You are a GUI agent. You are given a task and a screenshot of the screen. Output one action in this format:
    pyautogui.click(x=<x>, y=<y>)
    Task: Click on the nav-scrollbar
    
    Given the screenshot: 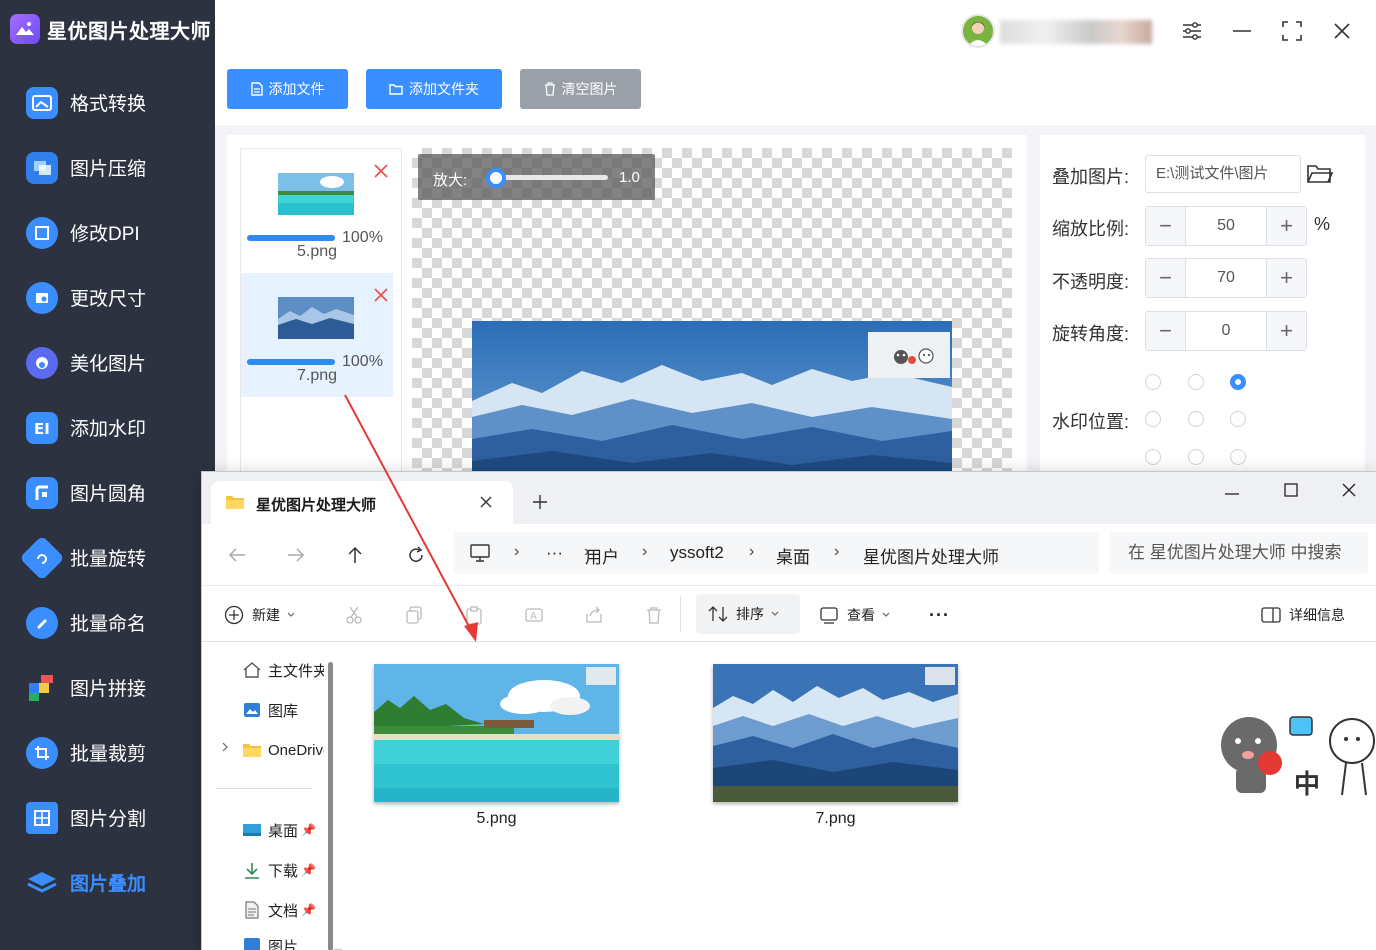 What is the action you would take?
    pyautogui.click(x=330, y=806)
    